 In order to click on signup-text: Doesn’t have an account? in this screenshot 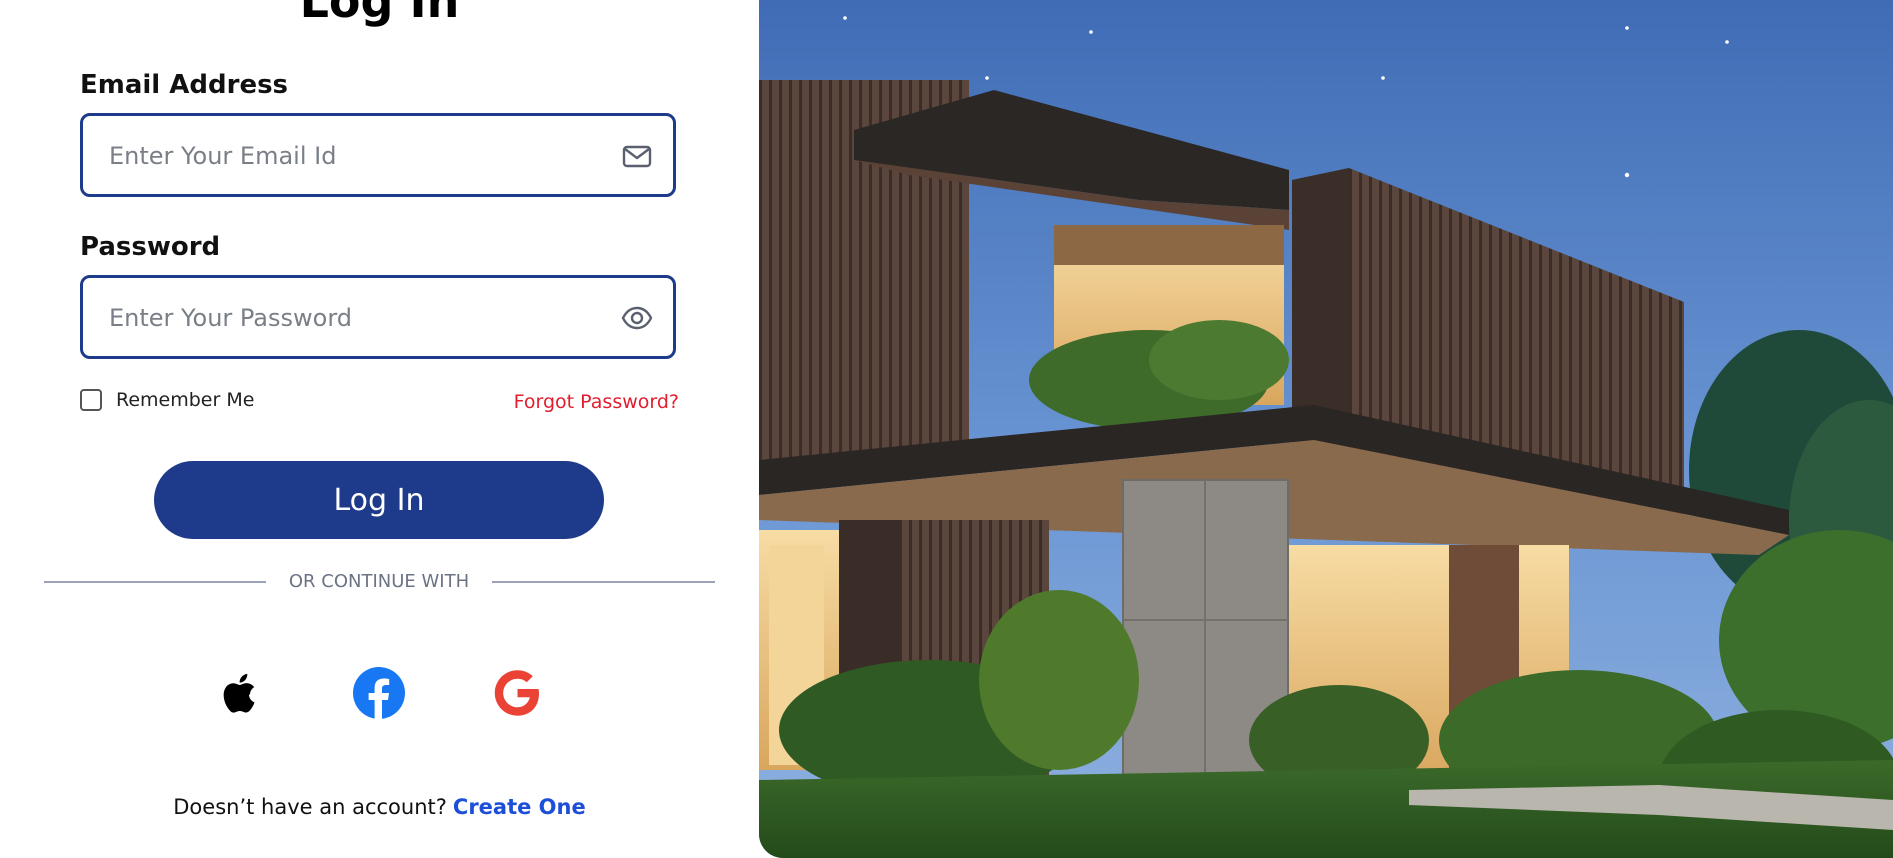, I will do `click(310, 807)`.